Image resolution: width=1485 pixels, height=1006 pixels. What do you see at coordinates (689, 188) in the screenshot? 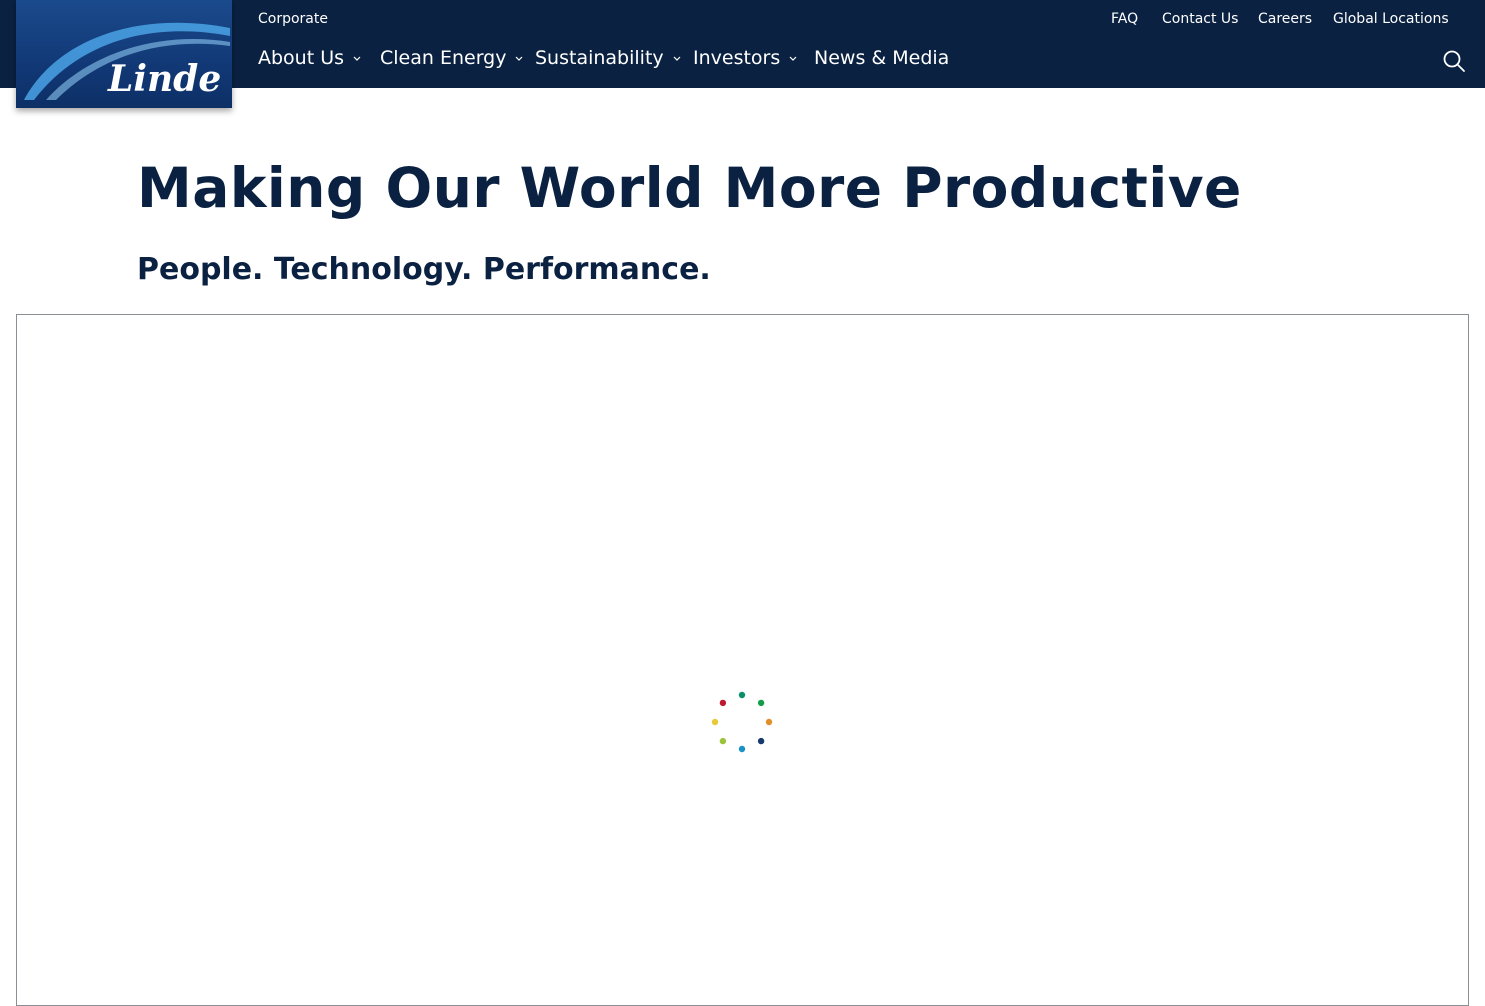
I see `page-title: Making Our World More Productive` at bounding box center [689, 188].